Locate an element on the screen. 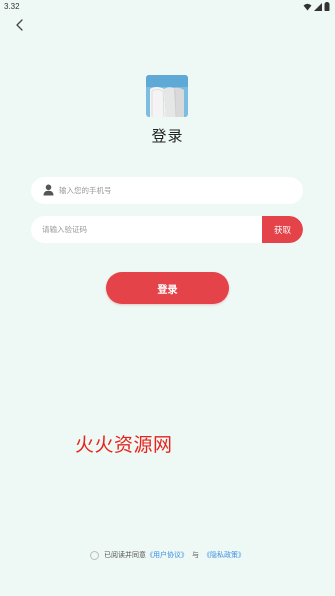 This screenshot has height=596, width=335. phone-field is located at coordinates (167, 190).